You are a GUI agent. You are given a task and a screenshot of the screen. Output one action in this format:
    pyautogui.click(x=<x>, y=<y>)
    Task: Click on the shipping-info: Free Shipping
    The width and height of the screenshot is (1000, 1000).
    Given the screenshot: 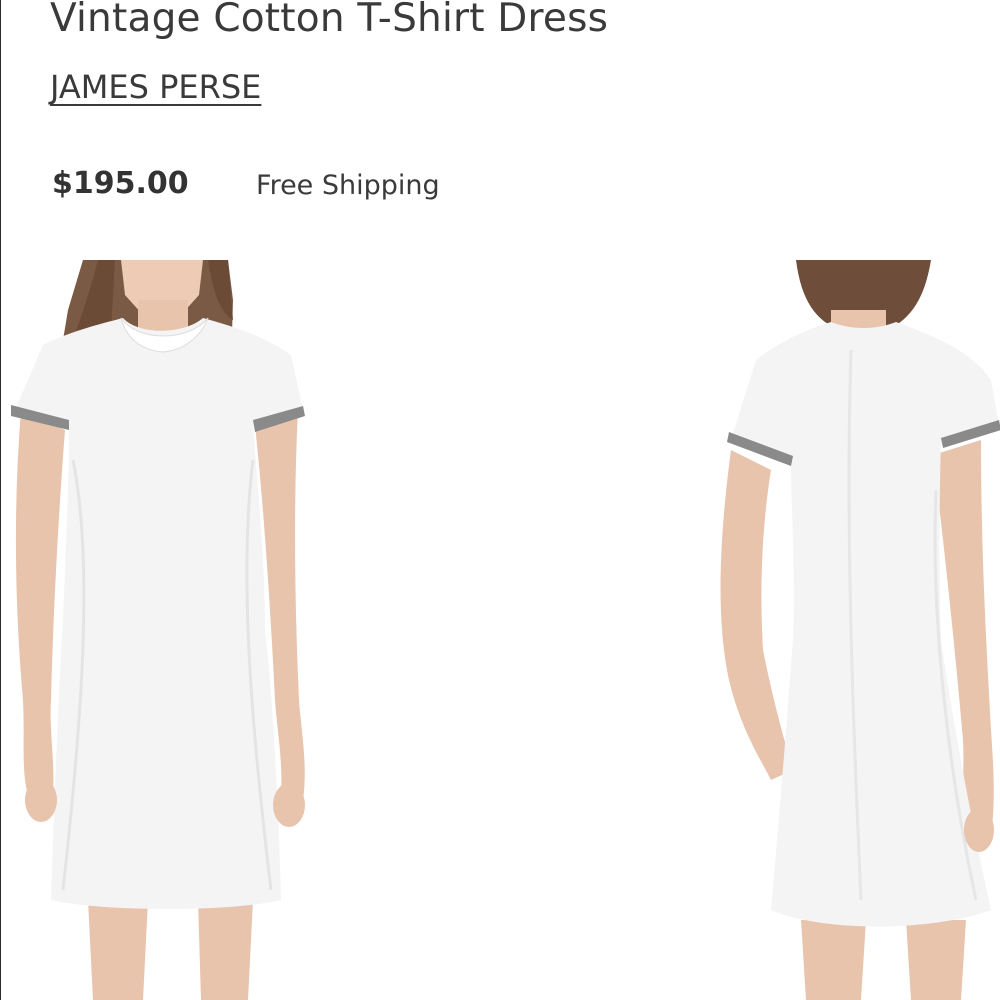 What is the action you would take?
    pyautogui.click(x=348, y=185)
    